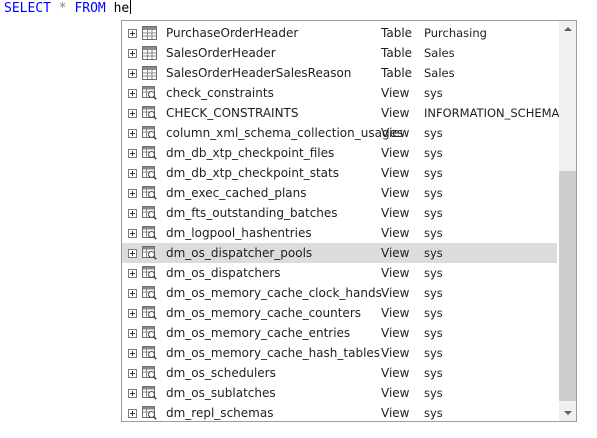  I want to click on object-name: PurchaseOrderHeader, so click(232, 33).